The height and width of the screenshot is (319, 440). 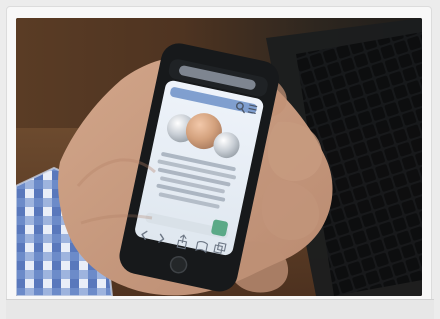 What do you see at coordinates (220, 309) in the screenshot?
I see `bottom-strip` at bounding box center [220, 309].